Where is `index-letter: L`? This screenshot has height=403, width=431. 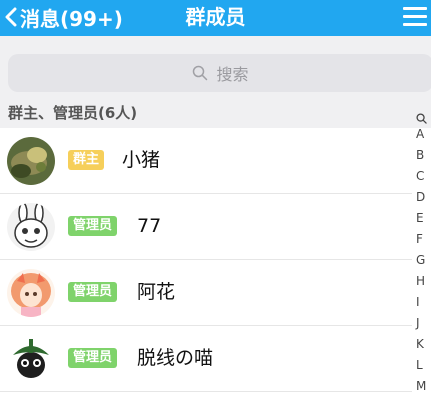
index-letter: L is located at coordinates (423, 365).